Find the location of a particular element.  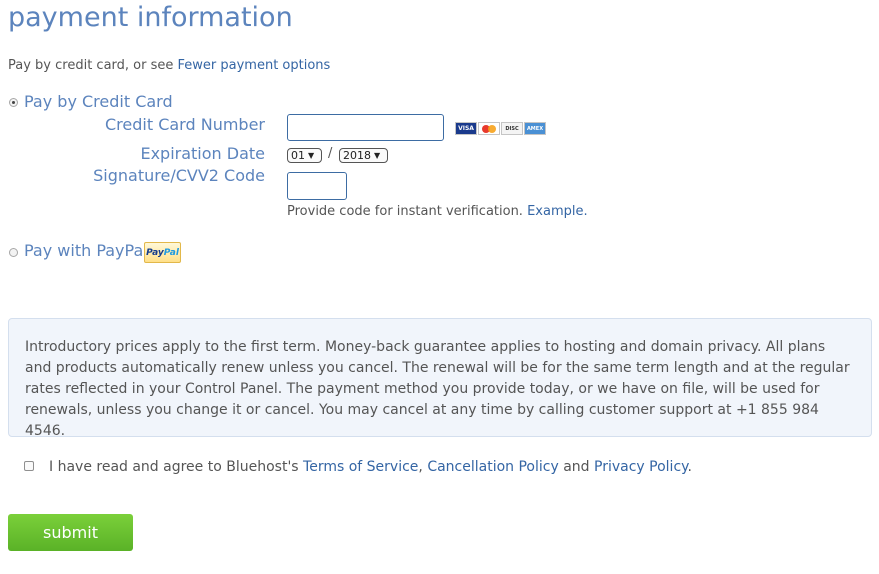

expiration-date-label: Expiration Date is located at coordinates (202, 153).